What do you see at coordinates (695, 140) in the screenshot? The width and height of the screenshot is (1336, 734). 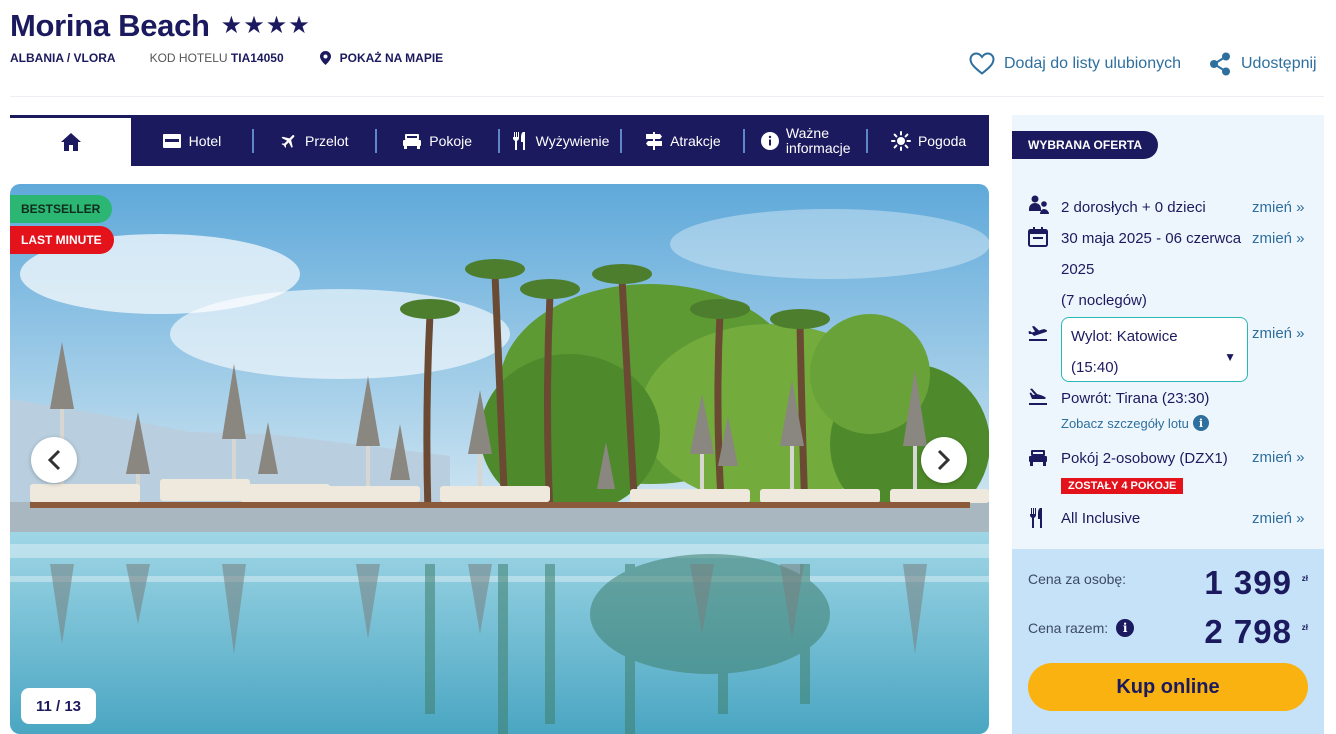 I see `tab-attractions-label: Atrakcje` at bounding box center [695, 140].